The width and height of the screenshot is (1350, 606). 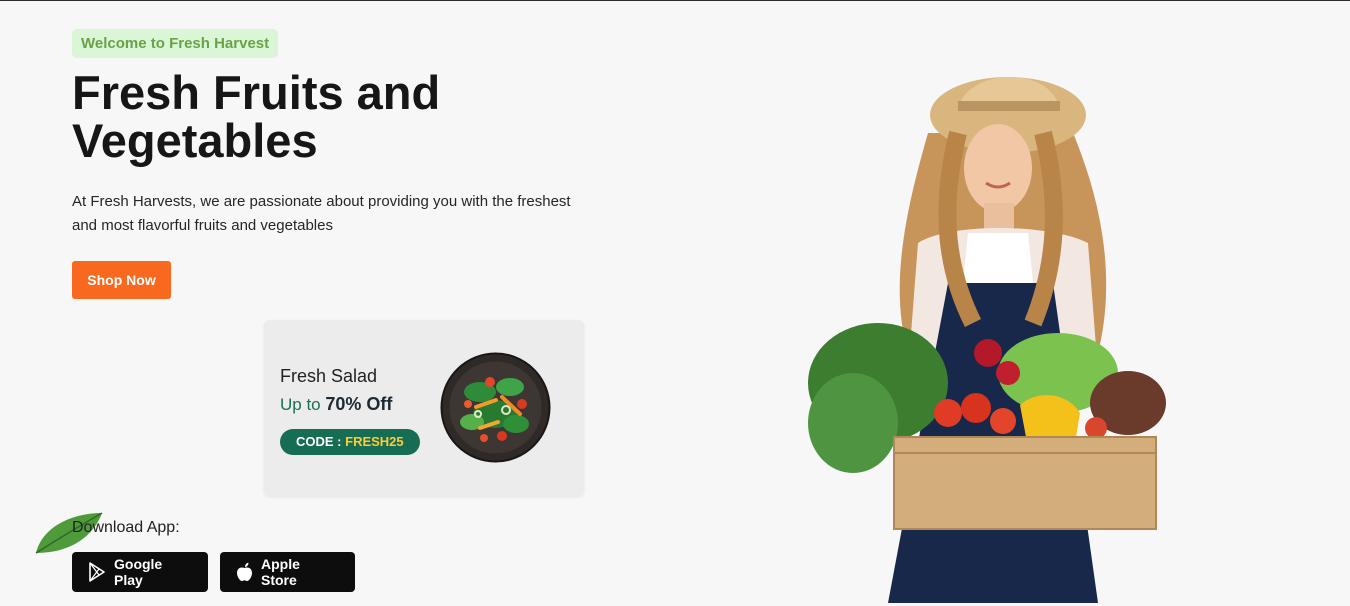 What do you see at coordinates (495, 407) in the screenshot?
I see `salad-bowl-image` at bounding box center [495, 407].